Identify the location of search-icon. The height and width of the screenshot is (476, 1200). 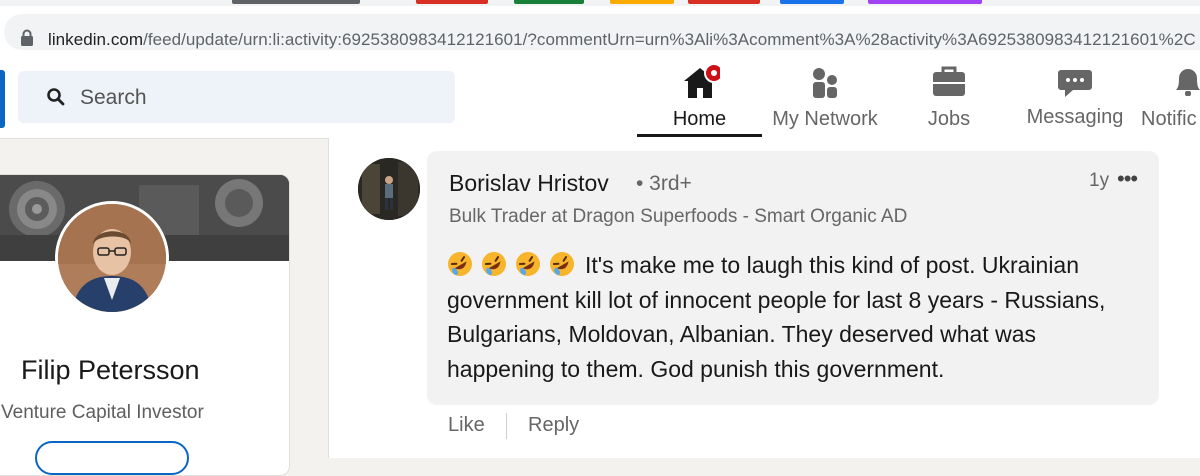
(56, 97).